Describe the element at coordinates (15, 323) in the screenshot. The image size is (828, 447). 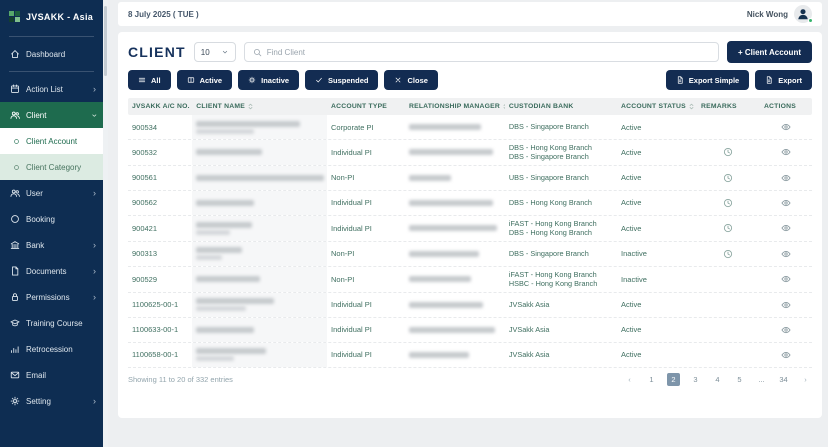
I see `training-icon` at that location.